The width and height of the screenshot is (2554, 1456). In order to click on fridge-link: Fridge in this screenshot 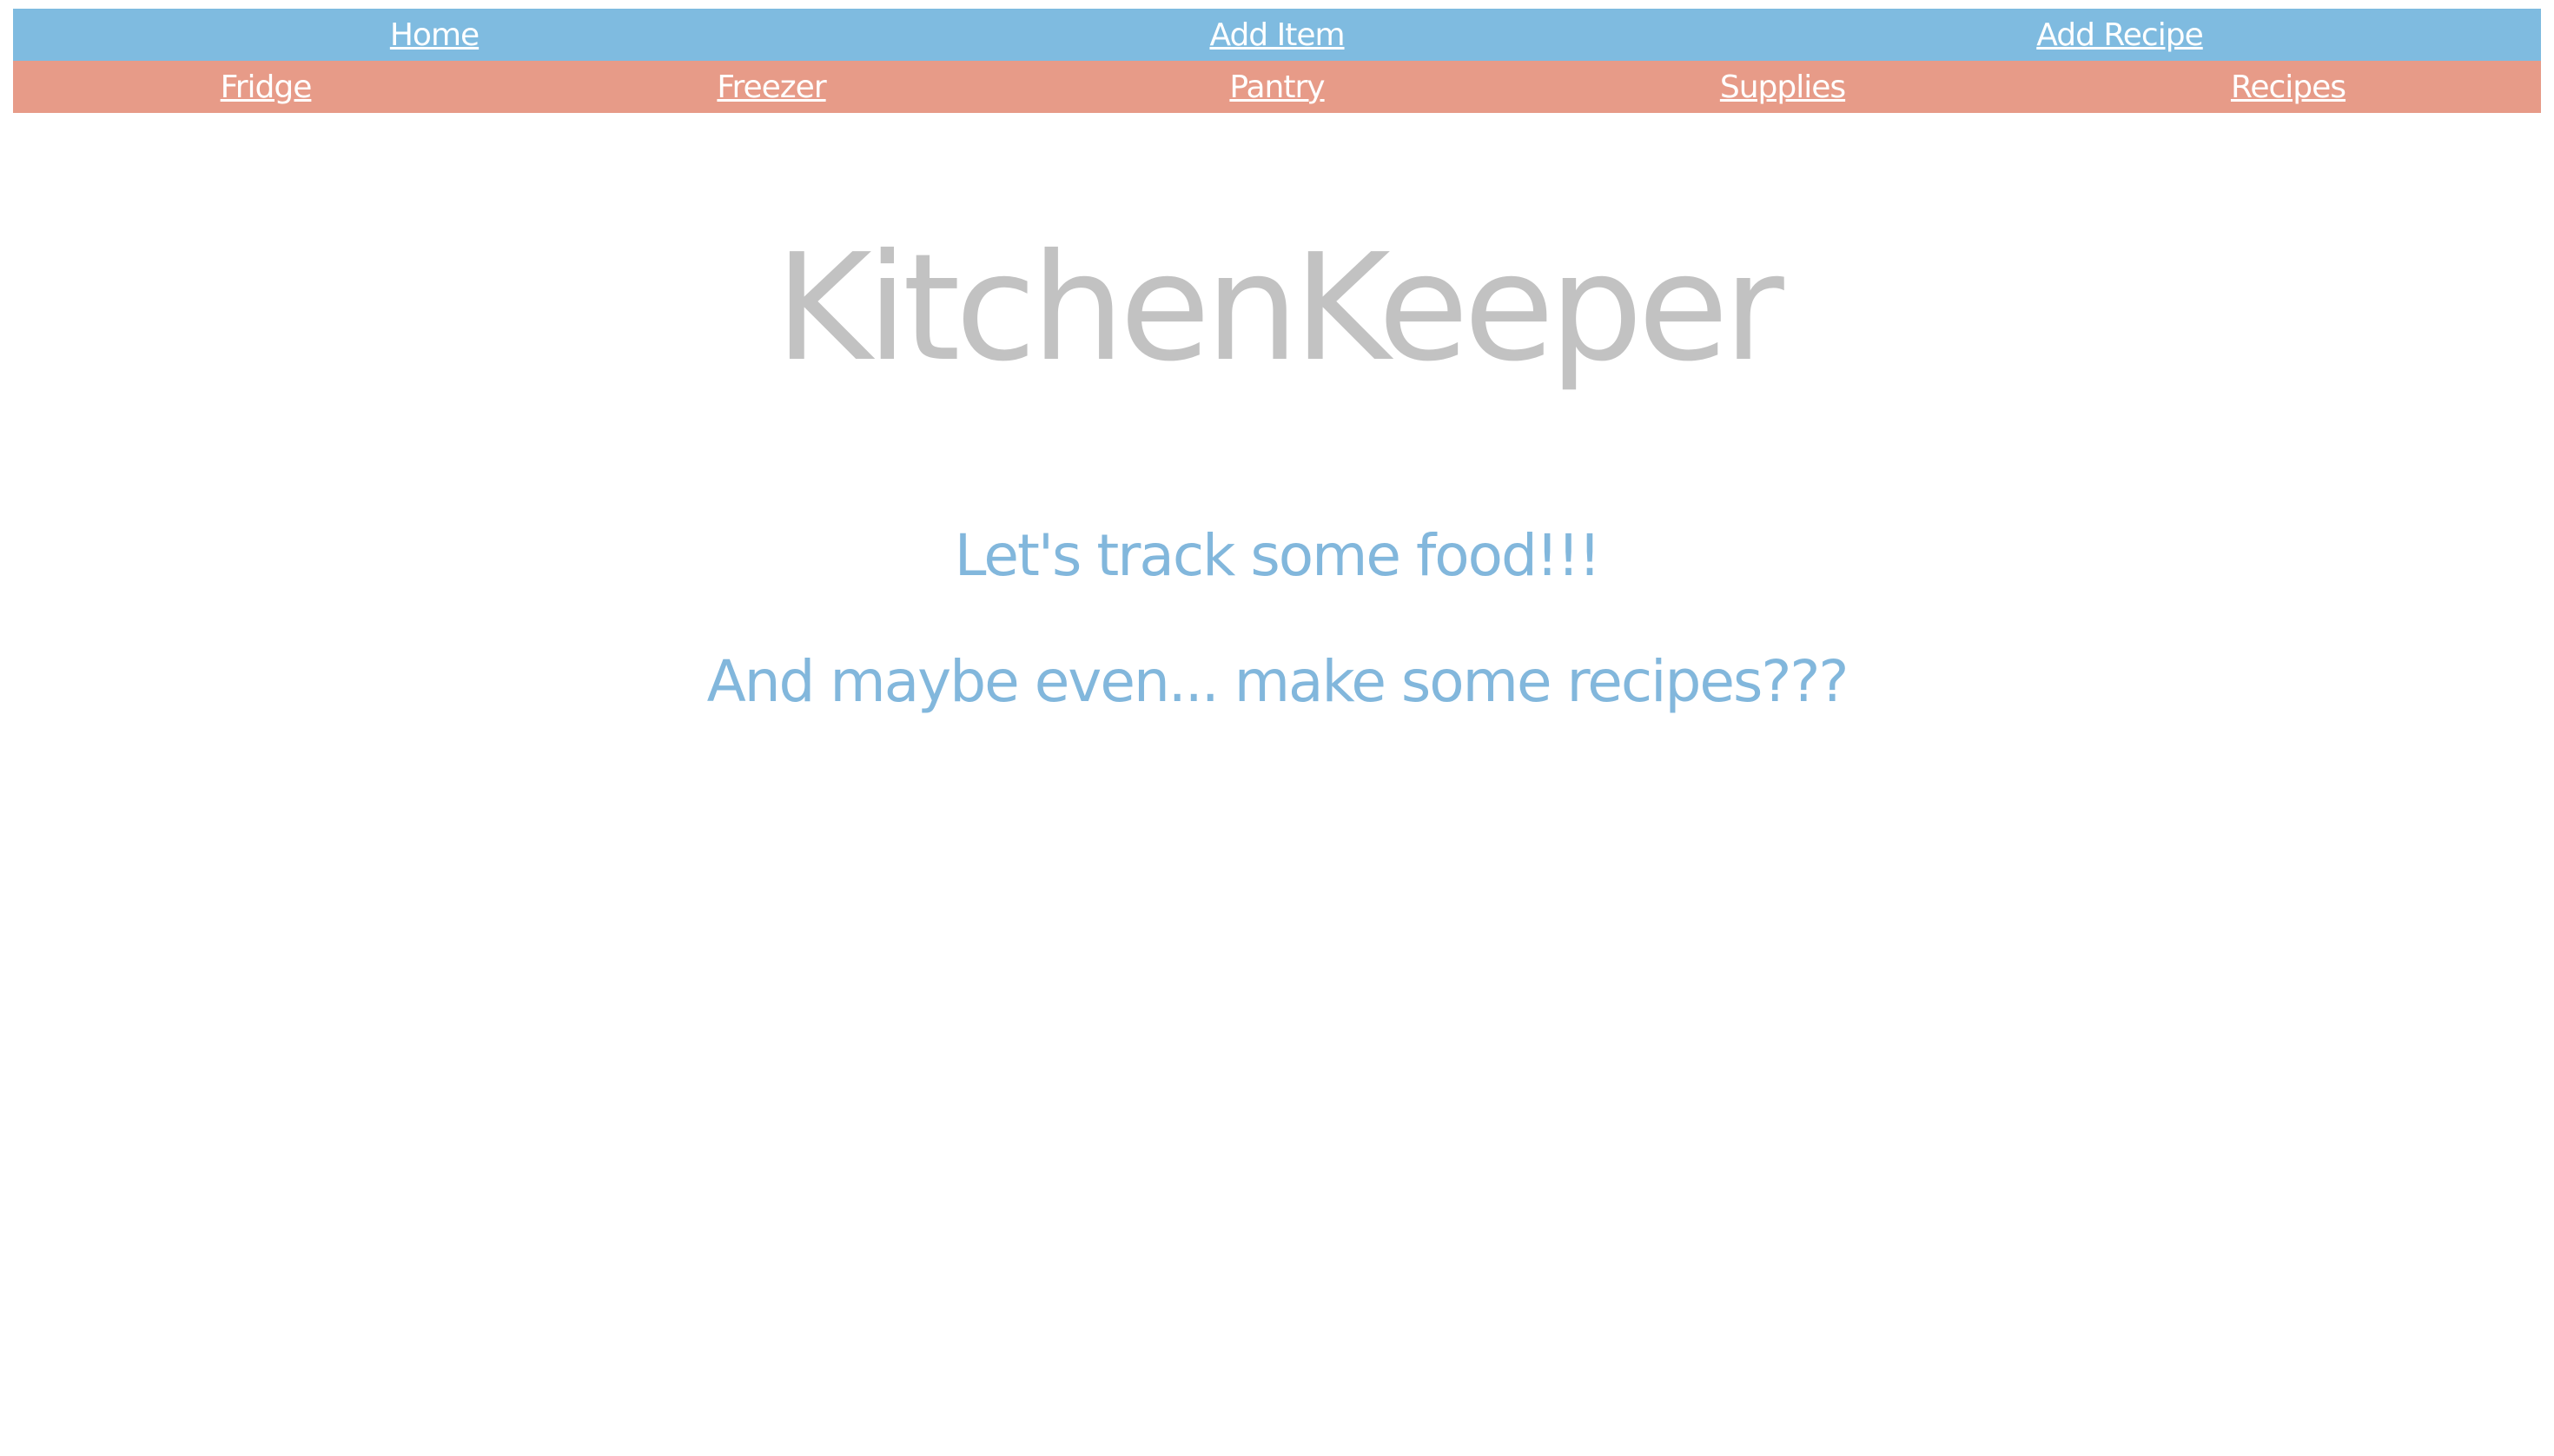, I will do `click(267, 87)`.